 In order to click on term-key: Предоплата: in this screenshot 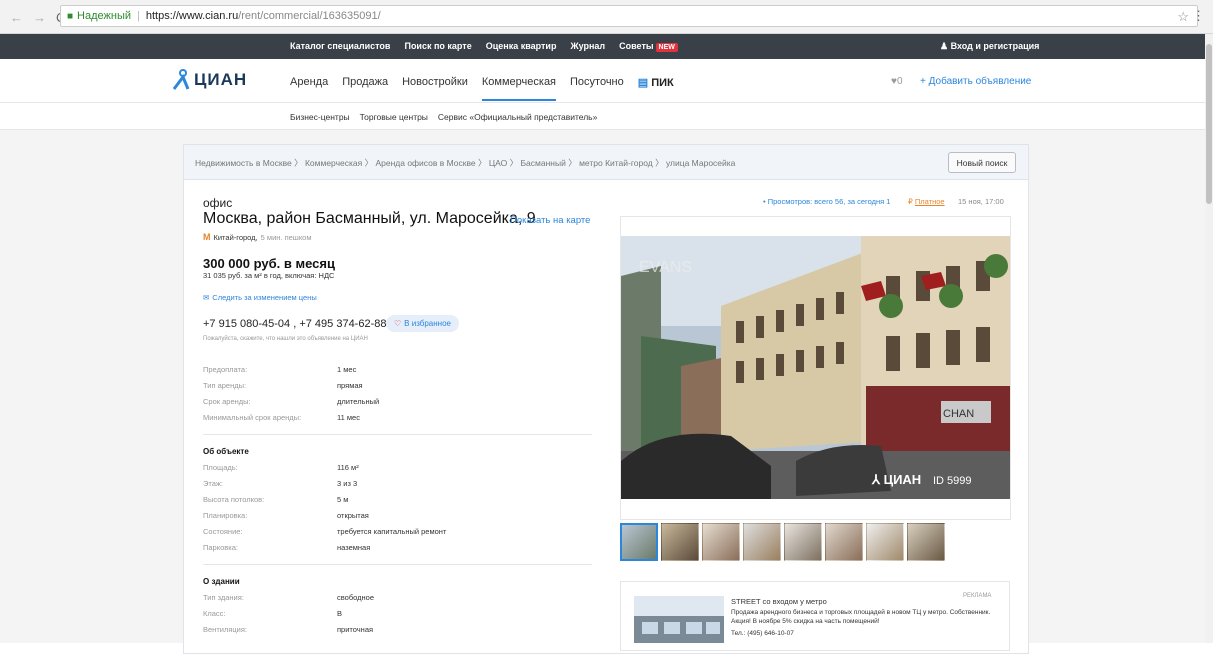, I will do `click(225, 369)`.